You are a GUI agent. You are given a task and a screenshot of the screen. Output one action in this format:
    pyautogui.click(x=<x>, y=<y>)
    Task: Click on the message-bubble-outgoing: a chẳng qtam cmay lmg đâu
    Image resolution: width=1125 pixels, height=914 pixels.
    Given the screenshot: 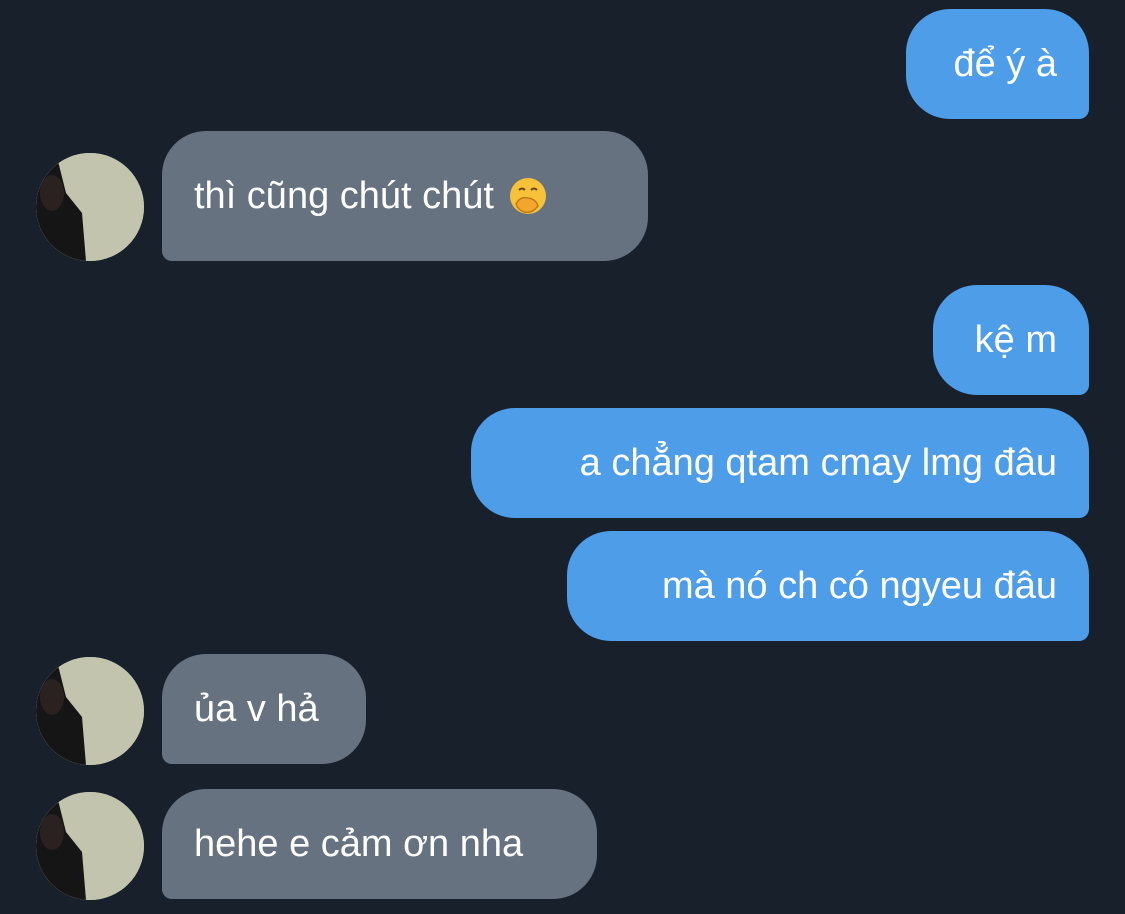 What is the action you would take?
    pyautogui.click(x=780, y=463)
    